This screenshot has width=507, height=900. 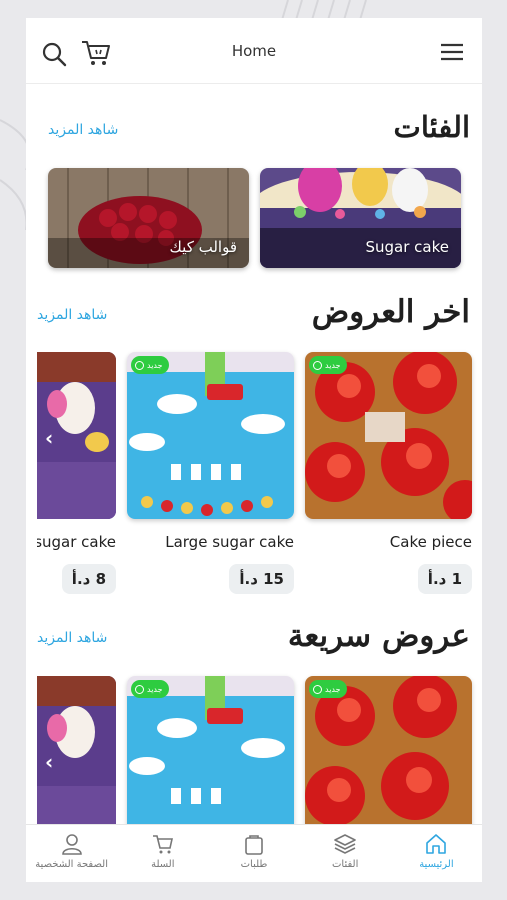 I want to click on categories-title: الفئات, so click(x=431, y=127).